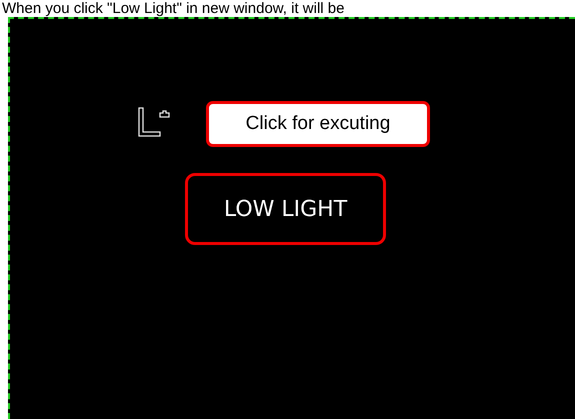 Image resolution: width=575 pixels, height=419 pixels. What do you see at coordinates (285, 209) in the screenshot?
I see `low-light-button: LOW LIGHT` at bounding box center [285, 209].